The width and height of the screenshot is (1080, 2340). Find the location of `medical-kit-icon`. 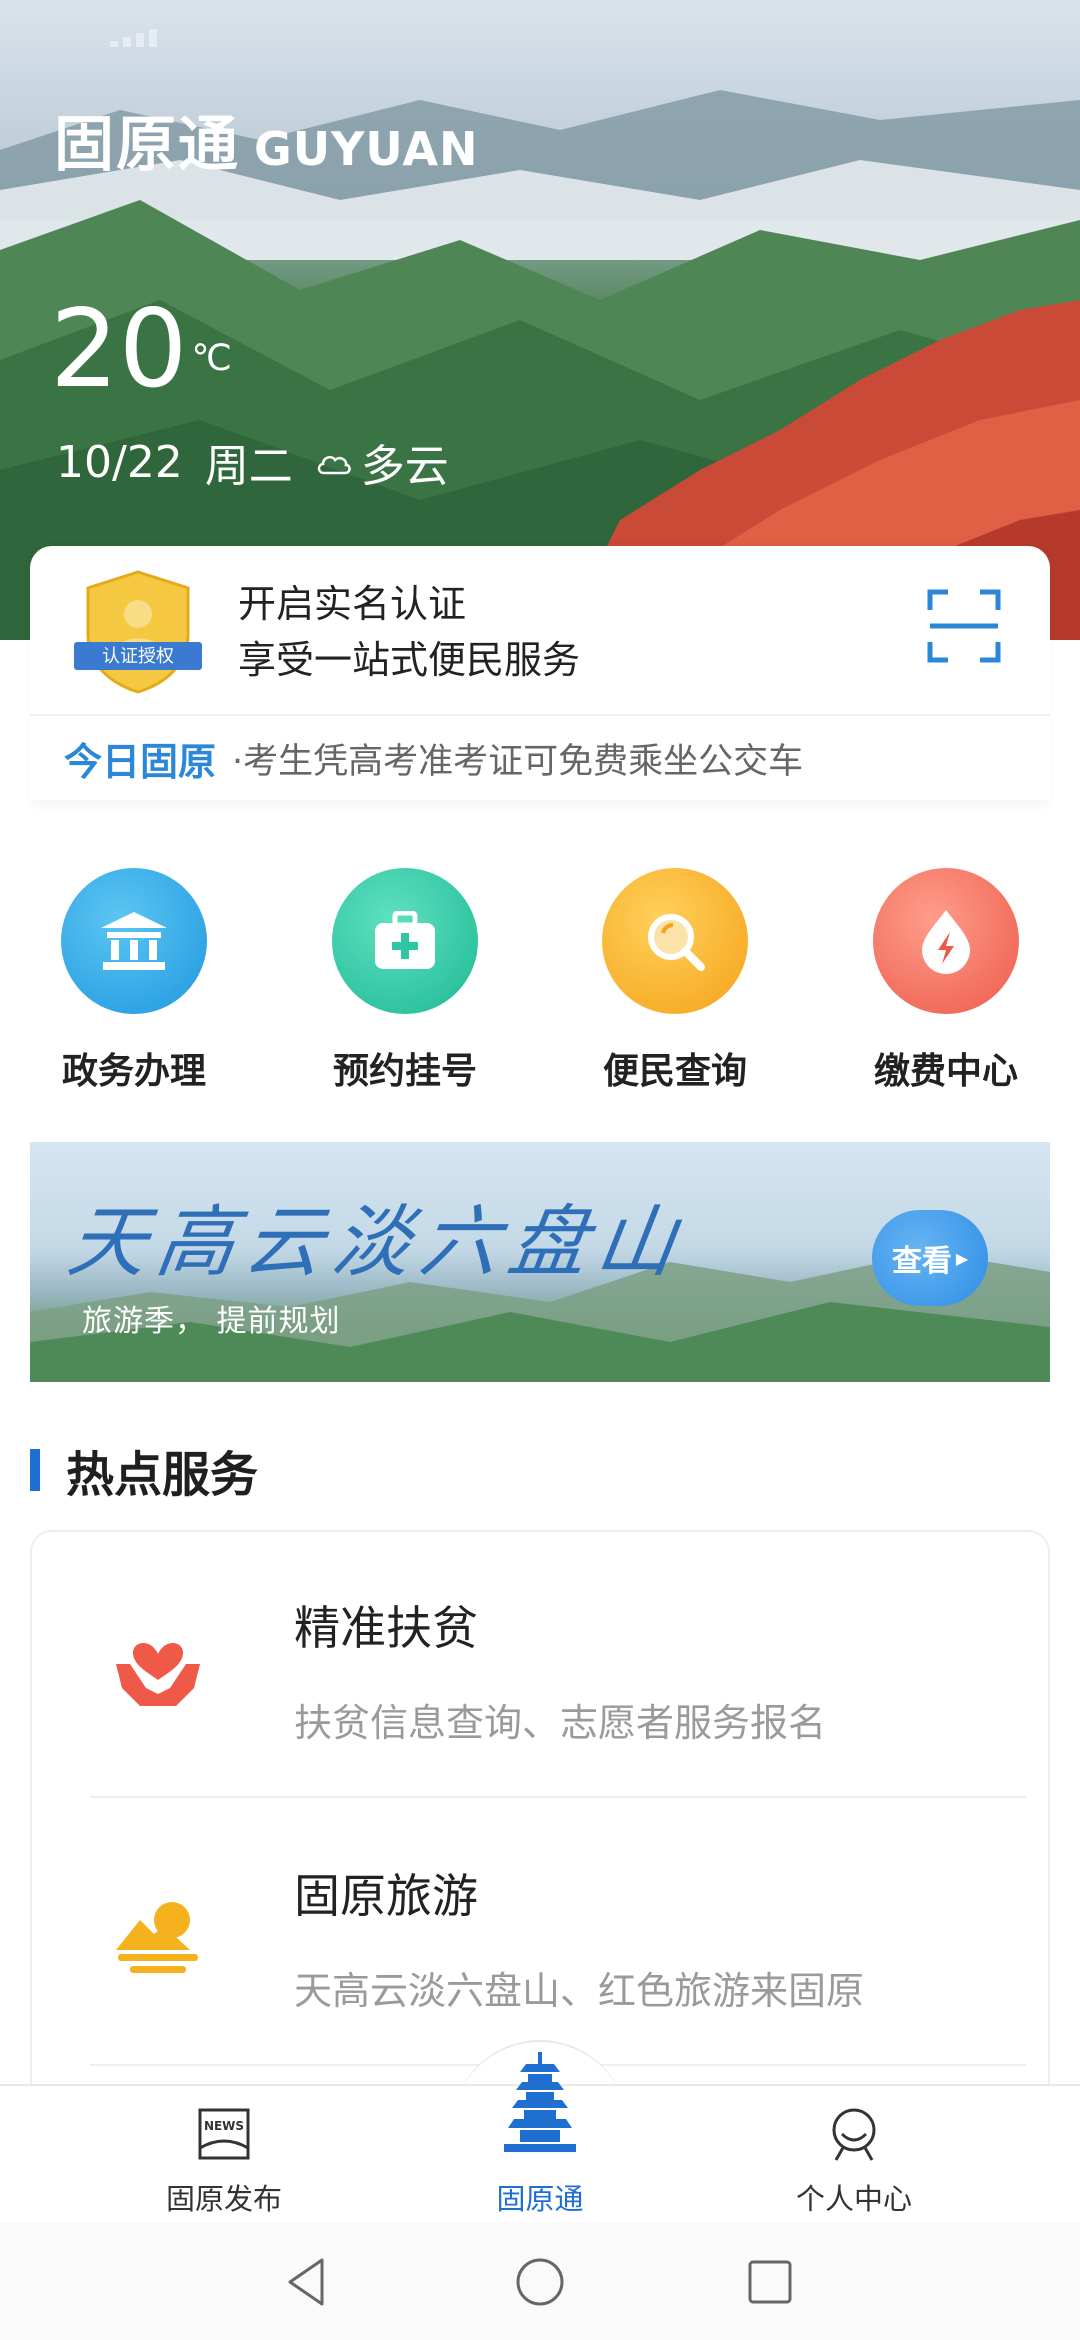

medical-kit-icon is located at coordinates (405, 941).